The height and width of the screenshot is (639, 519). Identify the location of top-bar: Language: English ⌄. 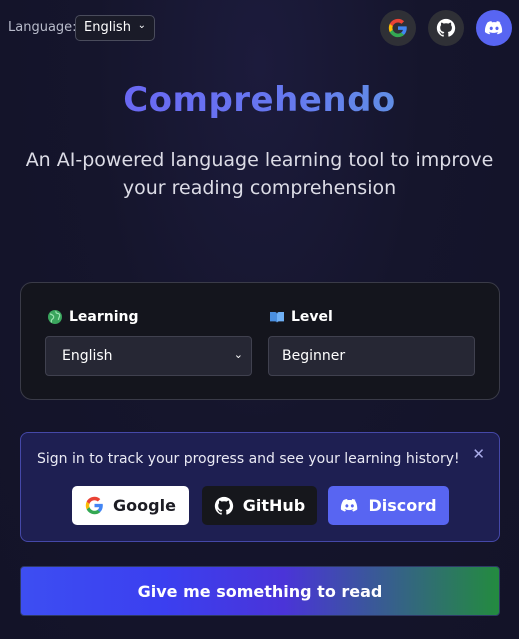
(259, 28).